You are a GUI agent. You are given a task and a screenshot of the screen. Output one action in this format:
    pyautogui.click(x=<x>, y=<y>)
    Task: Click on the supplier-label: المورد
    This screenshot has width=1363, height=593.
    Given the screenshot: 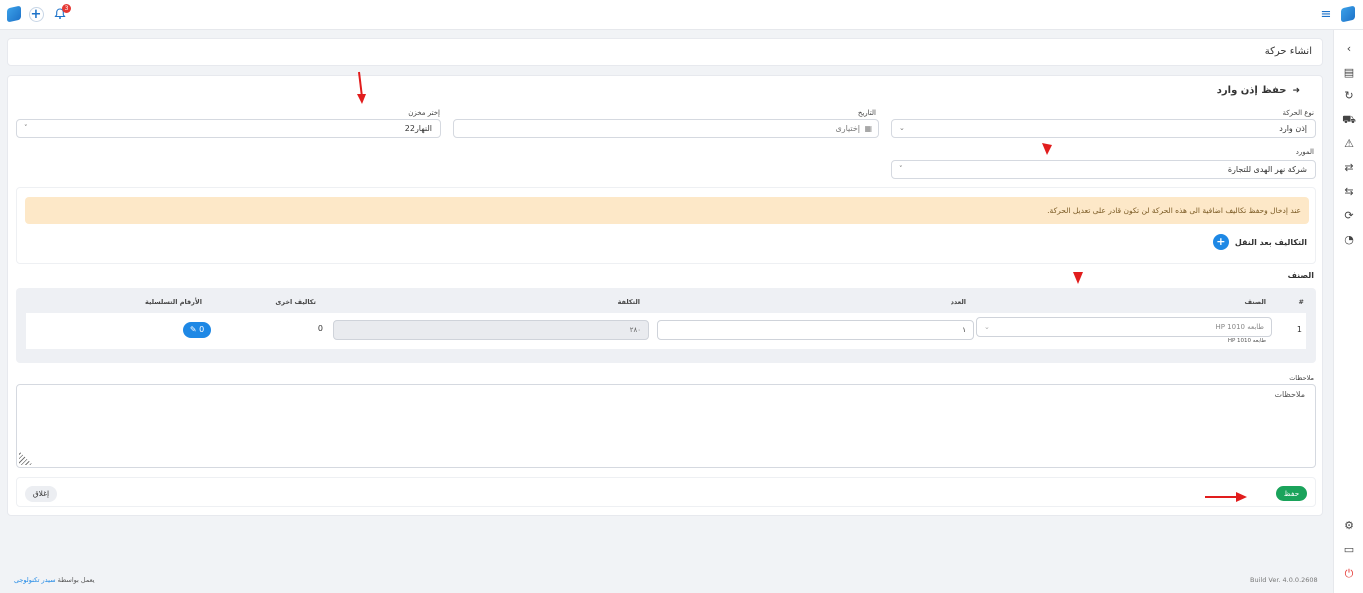 What is the action you would take?
    pyautogui.click(x=1304, y=152)
    